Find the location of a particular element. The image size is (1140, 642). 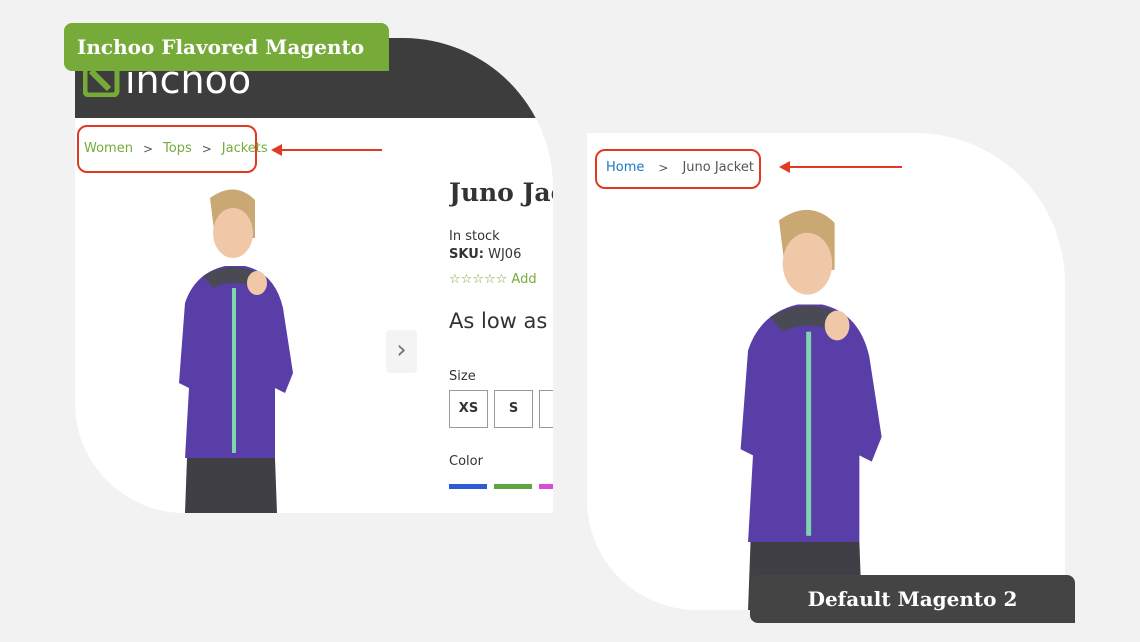

product-price: As low as $ is located at coordinates (501, 321).